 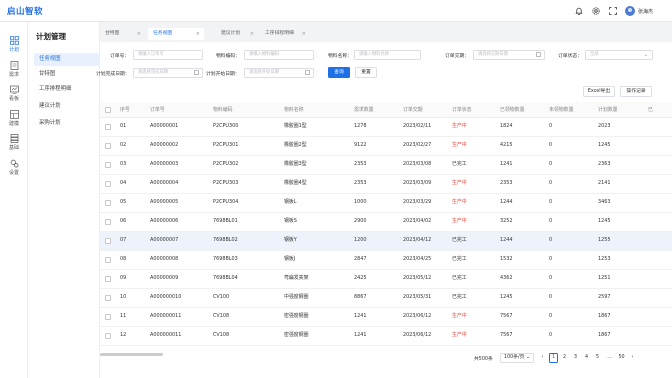 I want to click on nav-basic: 基础, so click(x=14, y=145).